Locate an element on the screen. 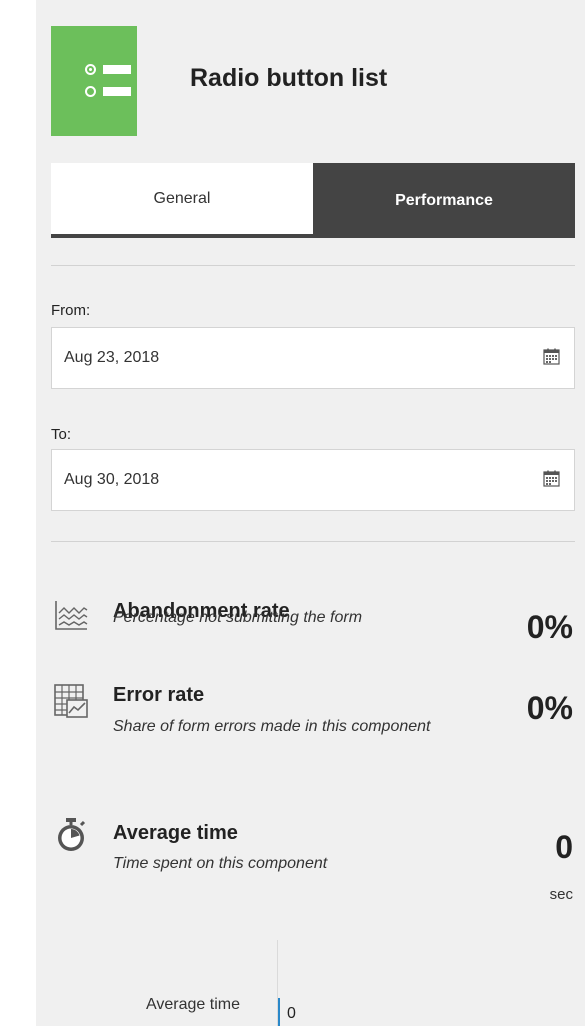 The image size is (585, 1026). error-rate-title: Error rate is located at coordinates (159, 695).